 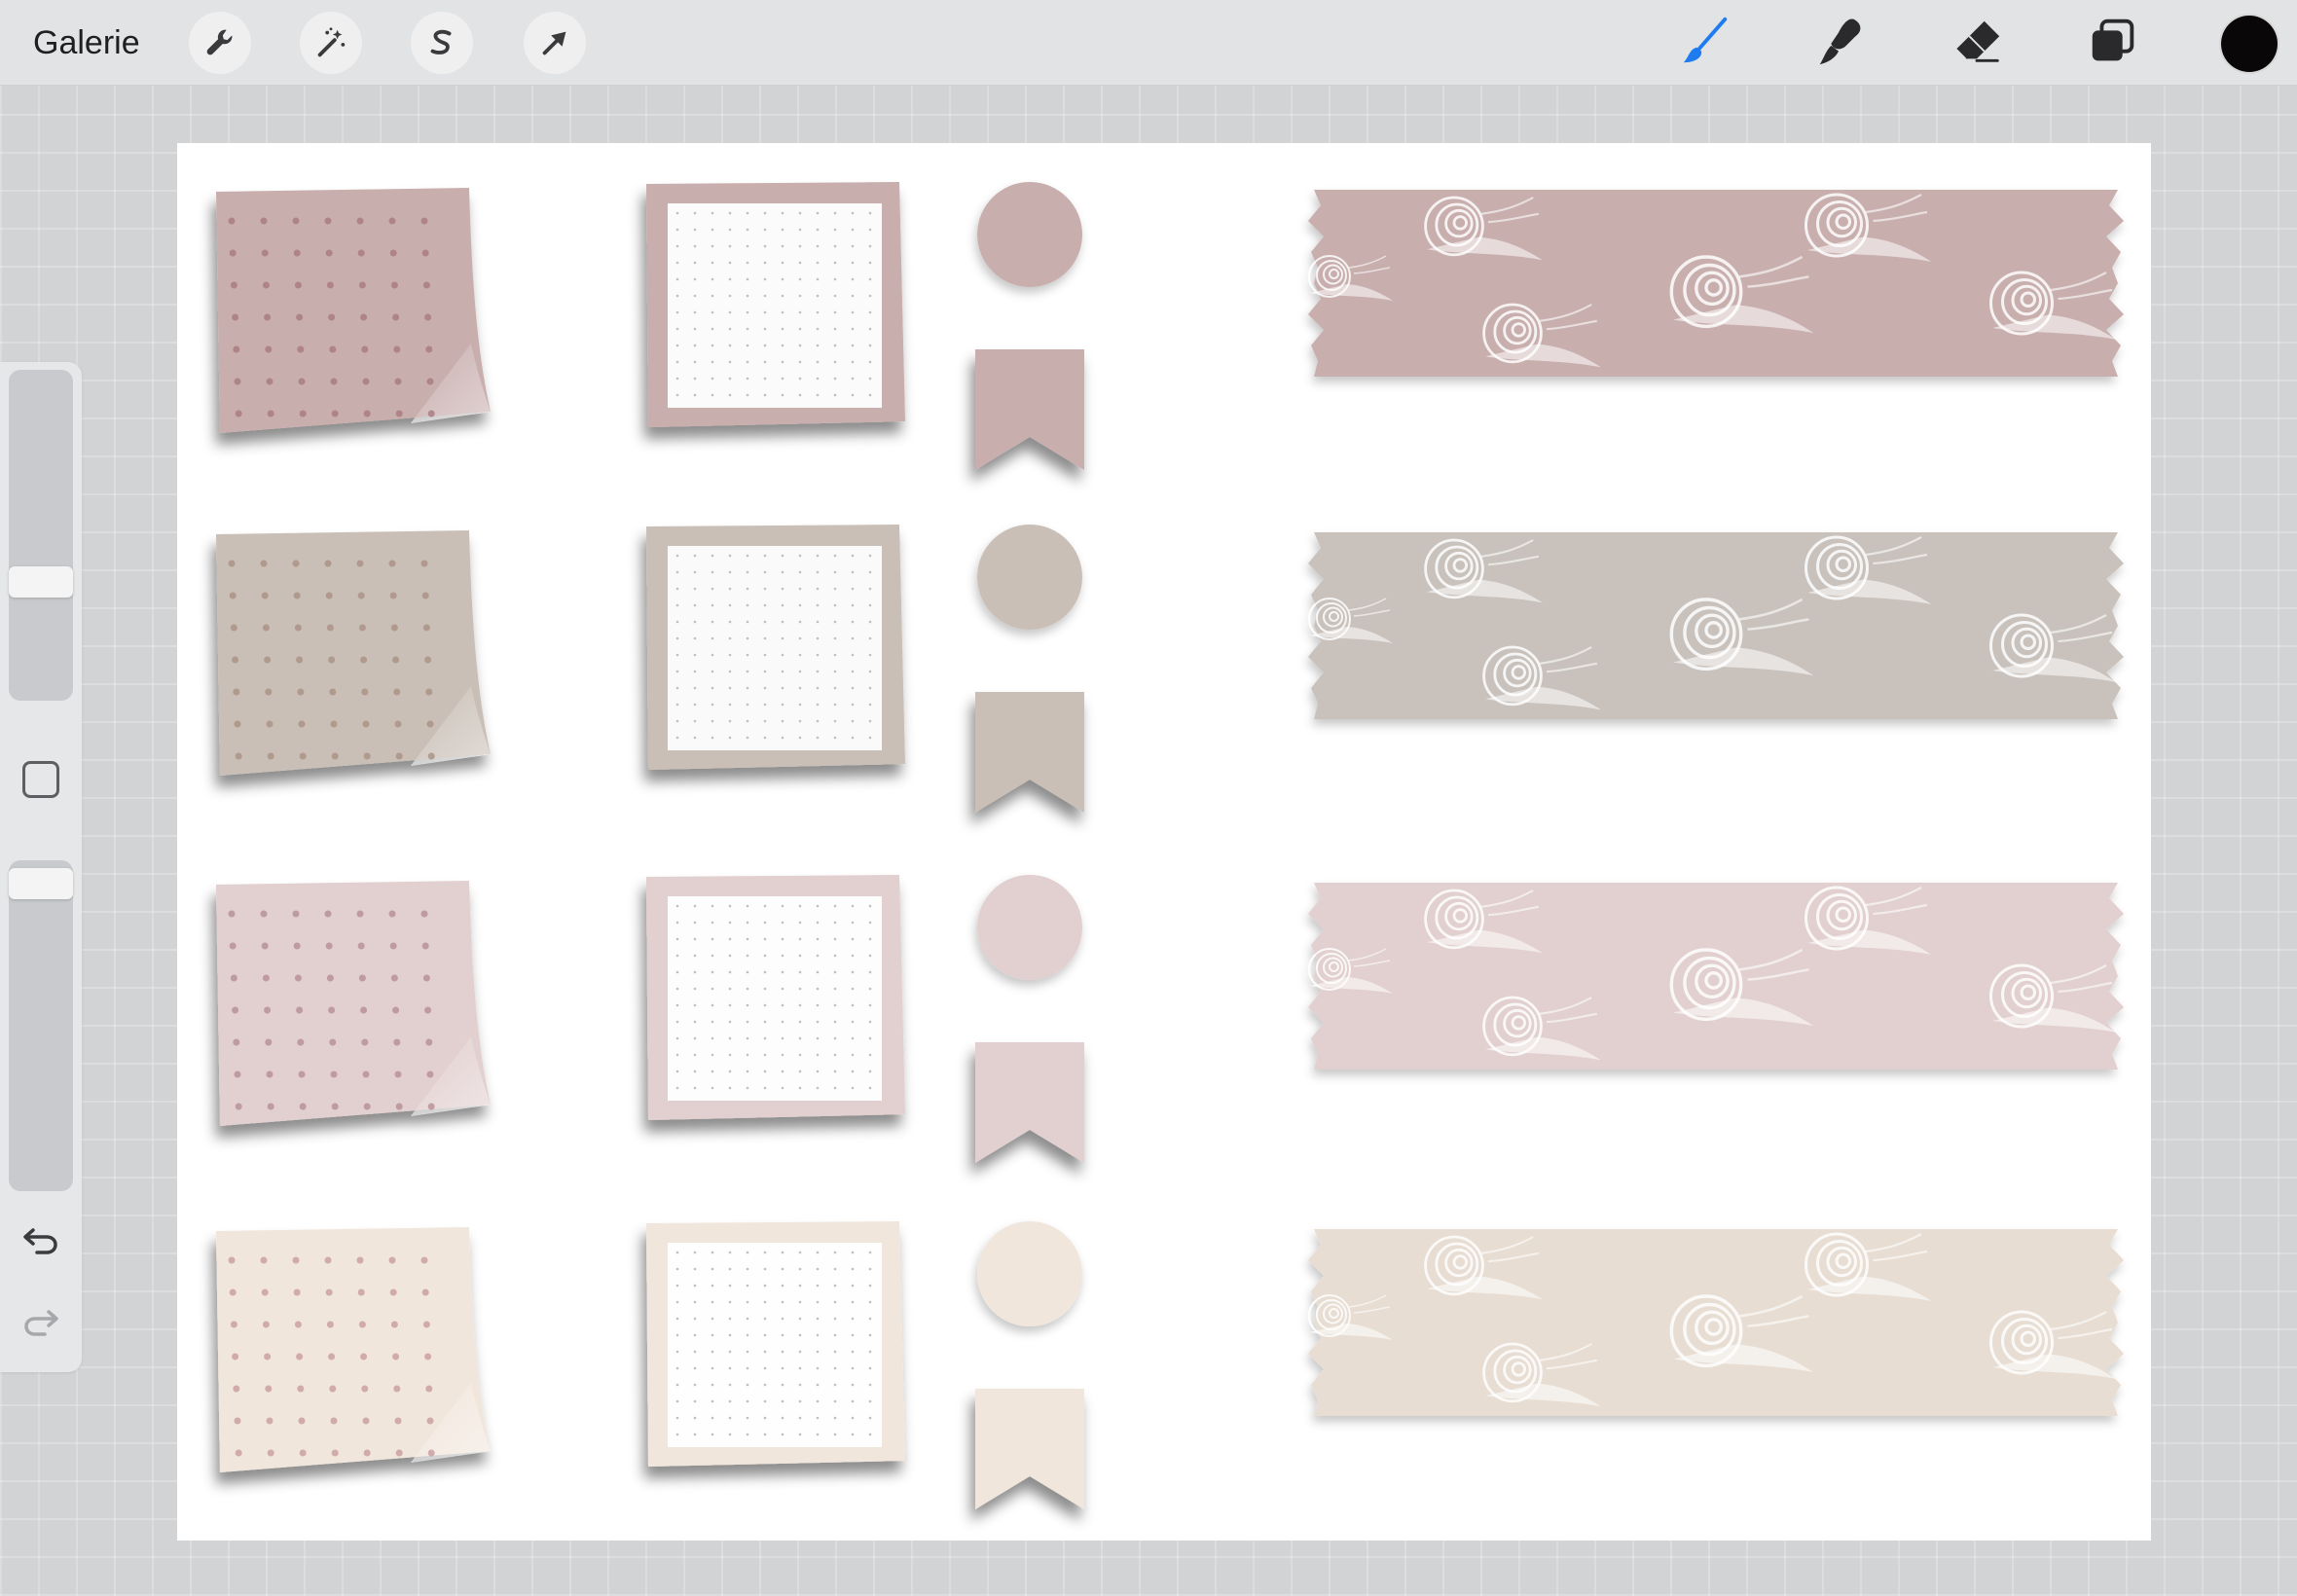 I want to click on brush-size-slider-thumb, so click(x=41, y=582).